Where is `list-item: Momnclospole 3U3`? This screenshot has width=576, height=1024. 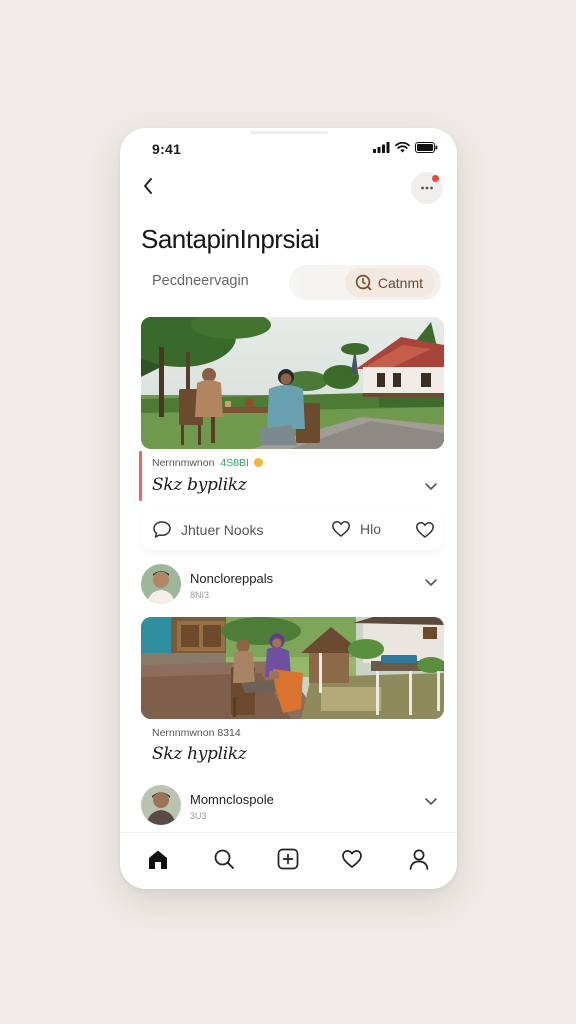 list-item: Momnclospole 3U3 is located at coordinates (291, 807).